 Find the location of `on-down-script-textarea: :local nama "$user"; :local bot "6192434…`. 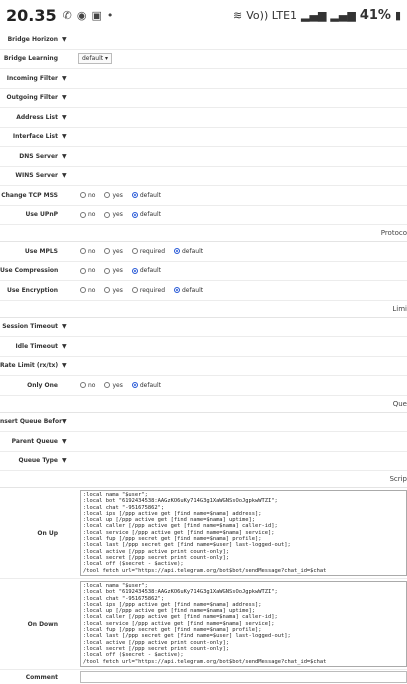

on-down-script-textarea: :local nama "$user"; :local bot "6192434… is located at coordinates (243, 624).